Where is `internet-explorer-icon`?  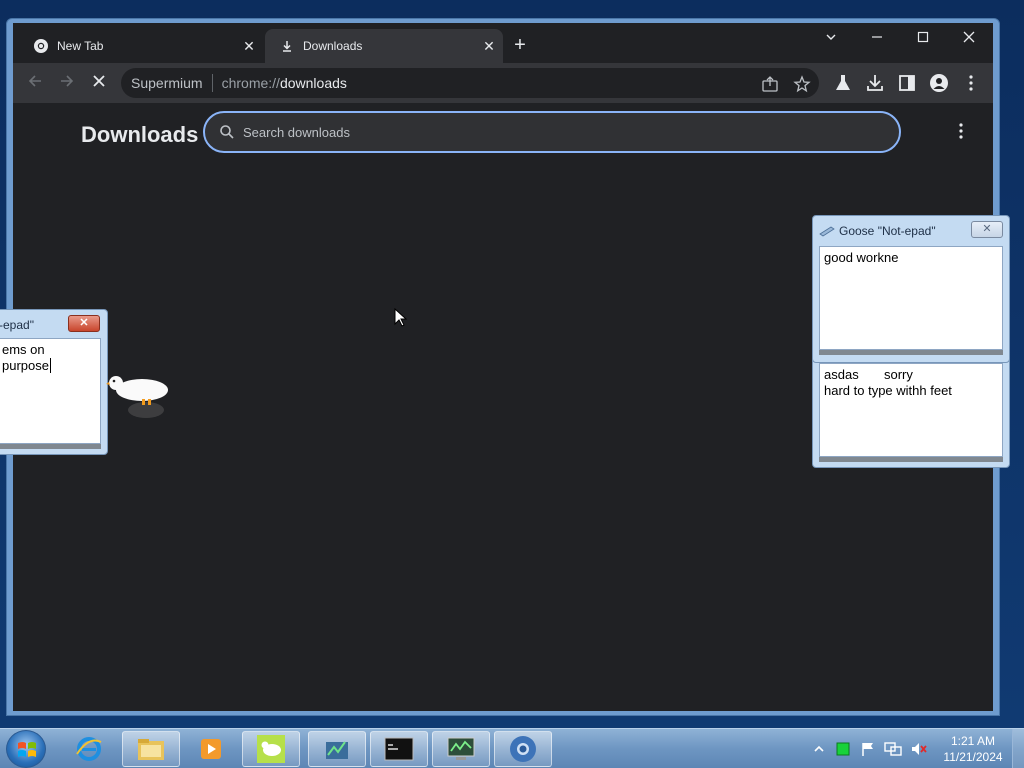
internet-explorer-icon is located at coordinates (89, 749).